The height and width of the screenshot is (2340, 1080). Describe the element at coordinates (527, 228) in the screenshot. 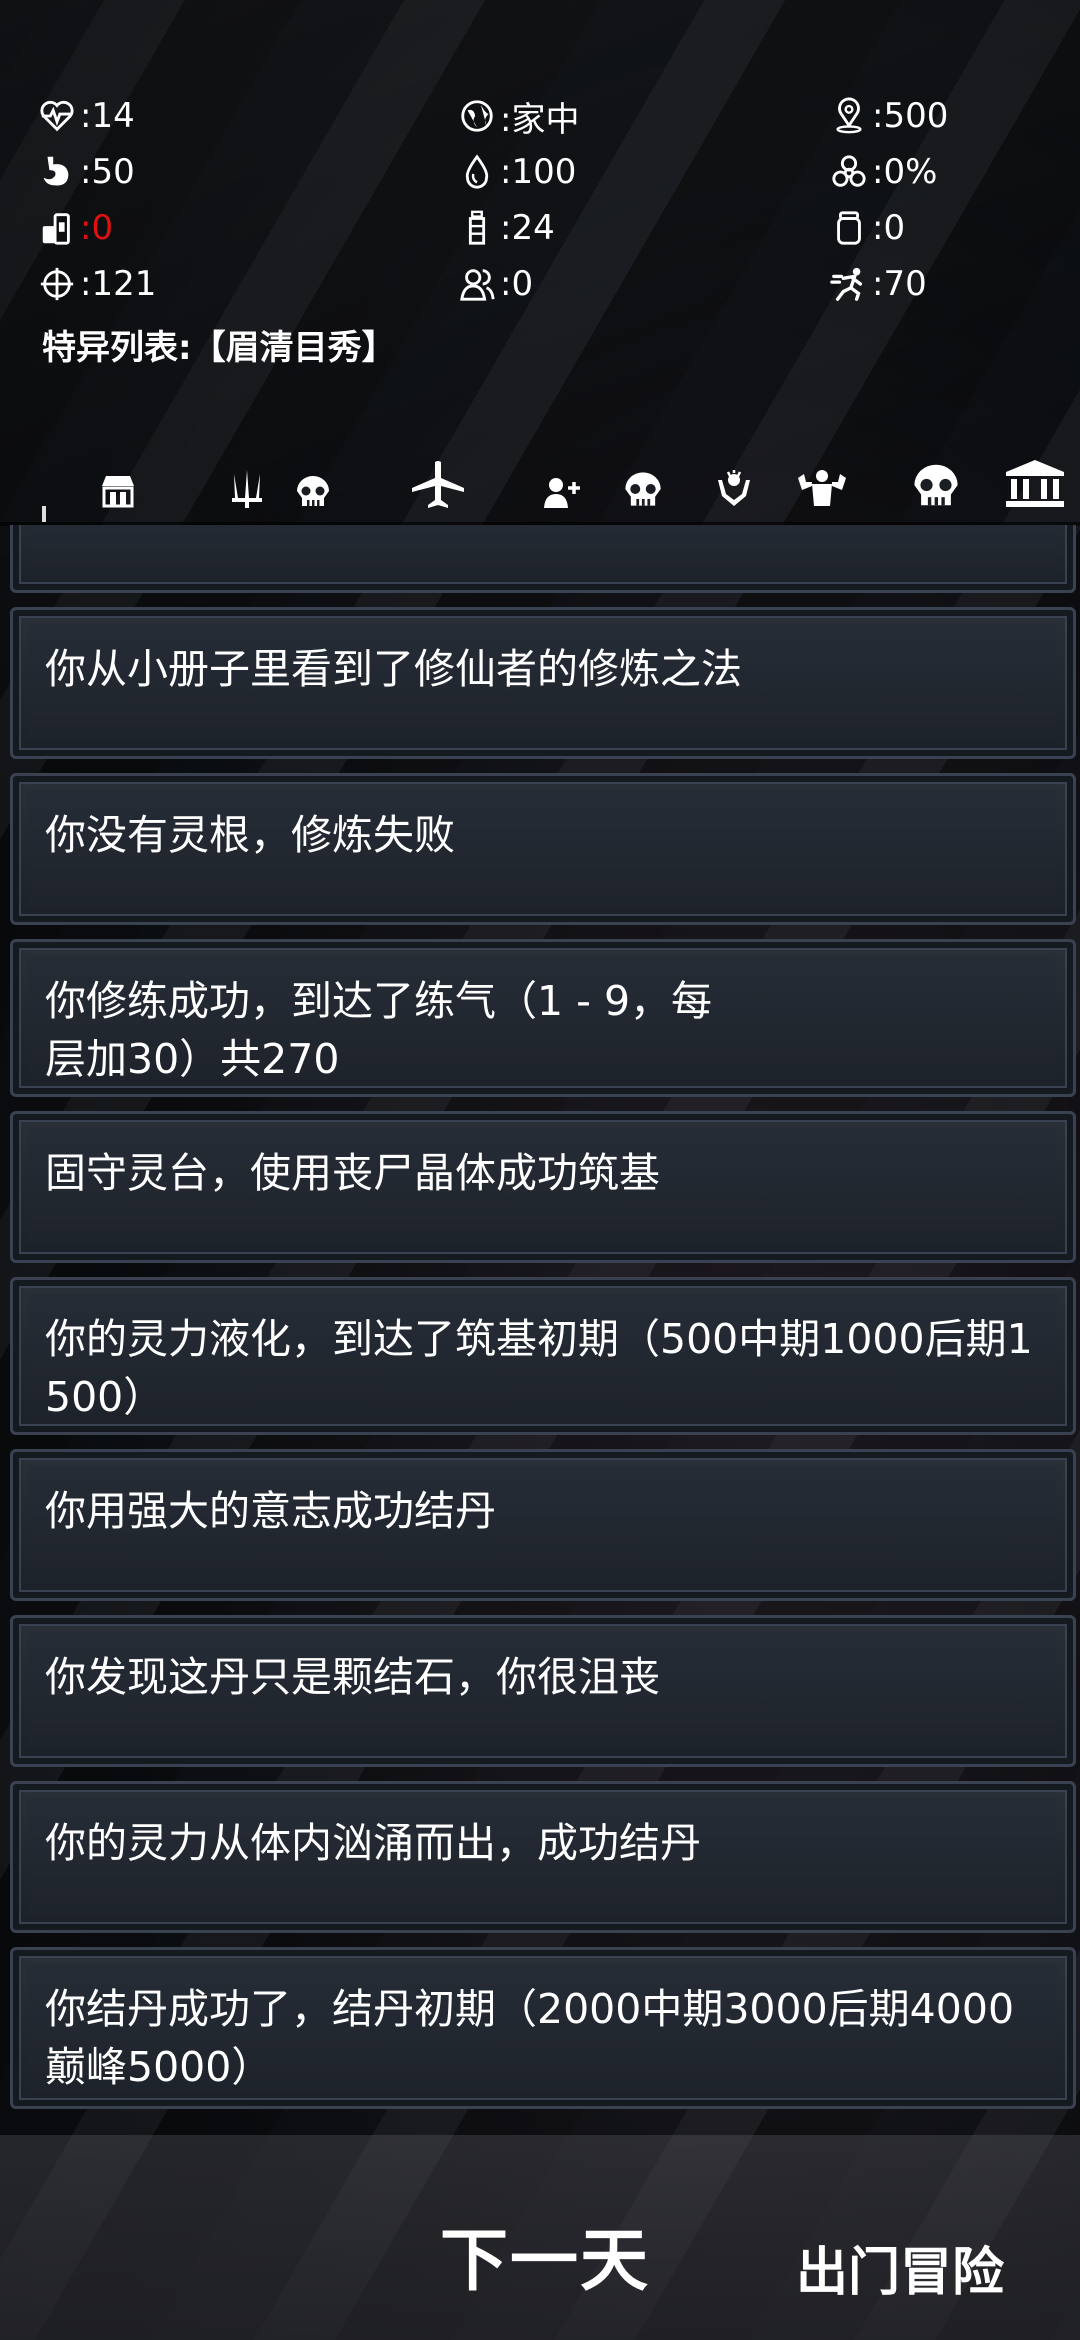

I see `water-value: :24` at that location.